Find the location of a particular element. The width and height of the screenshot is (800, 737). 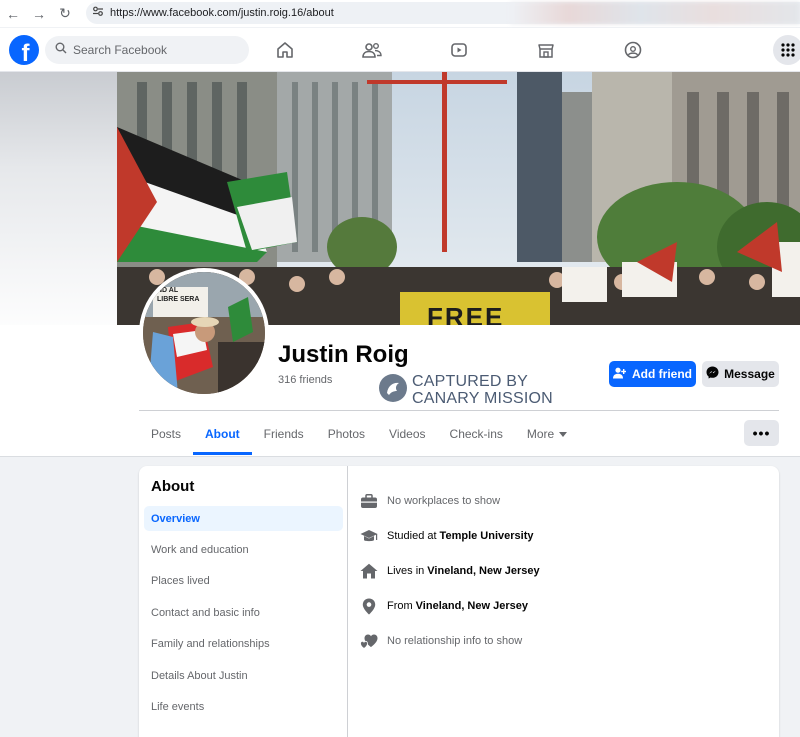

caret-down-icon is located at coordinates (563, 434).